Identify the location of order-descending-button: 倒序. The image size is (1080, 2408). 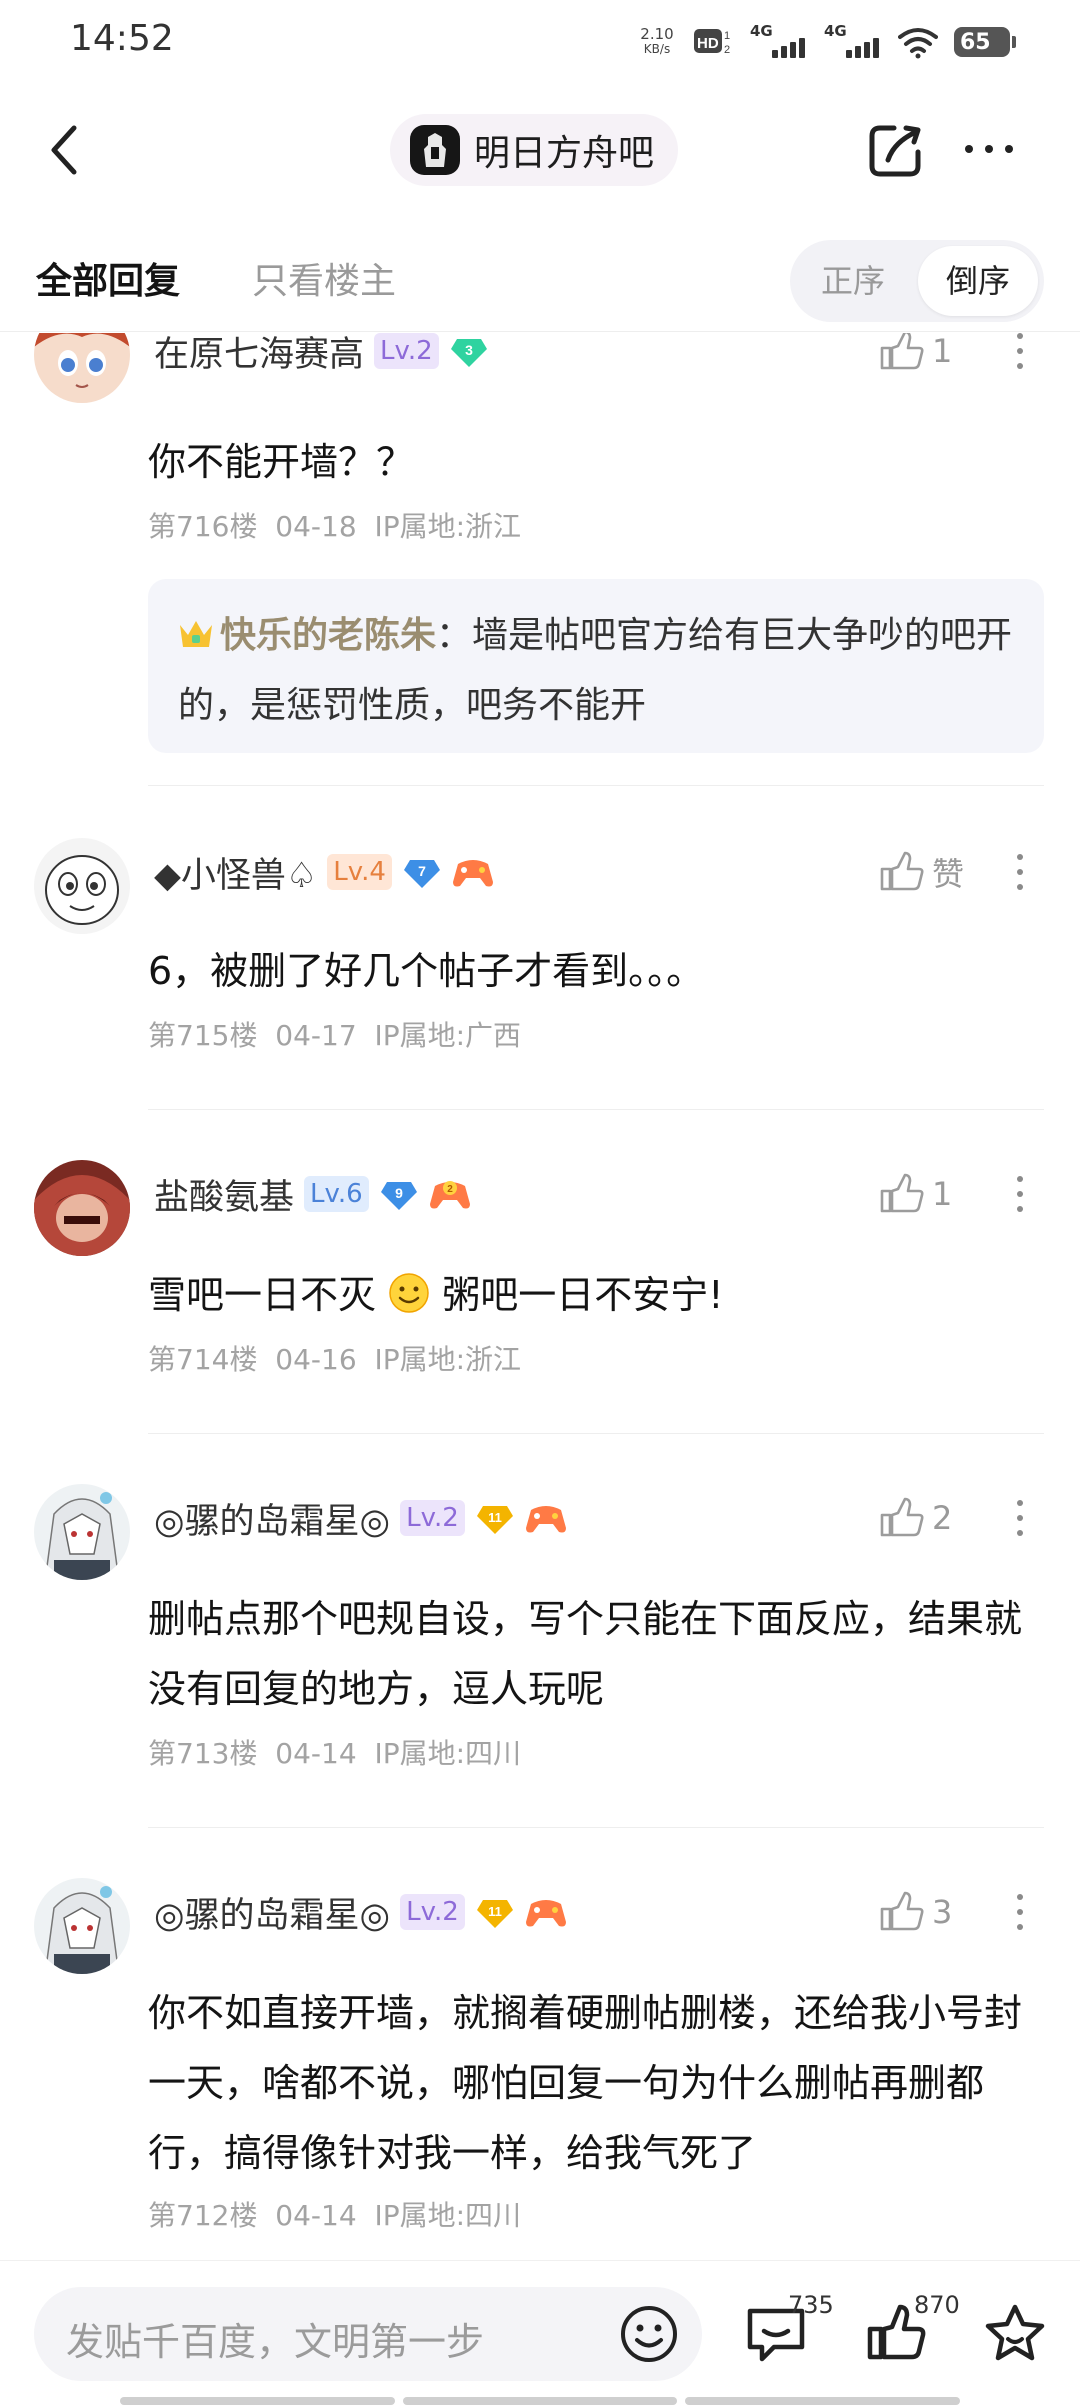
(978, 281).